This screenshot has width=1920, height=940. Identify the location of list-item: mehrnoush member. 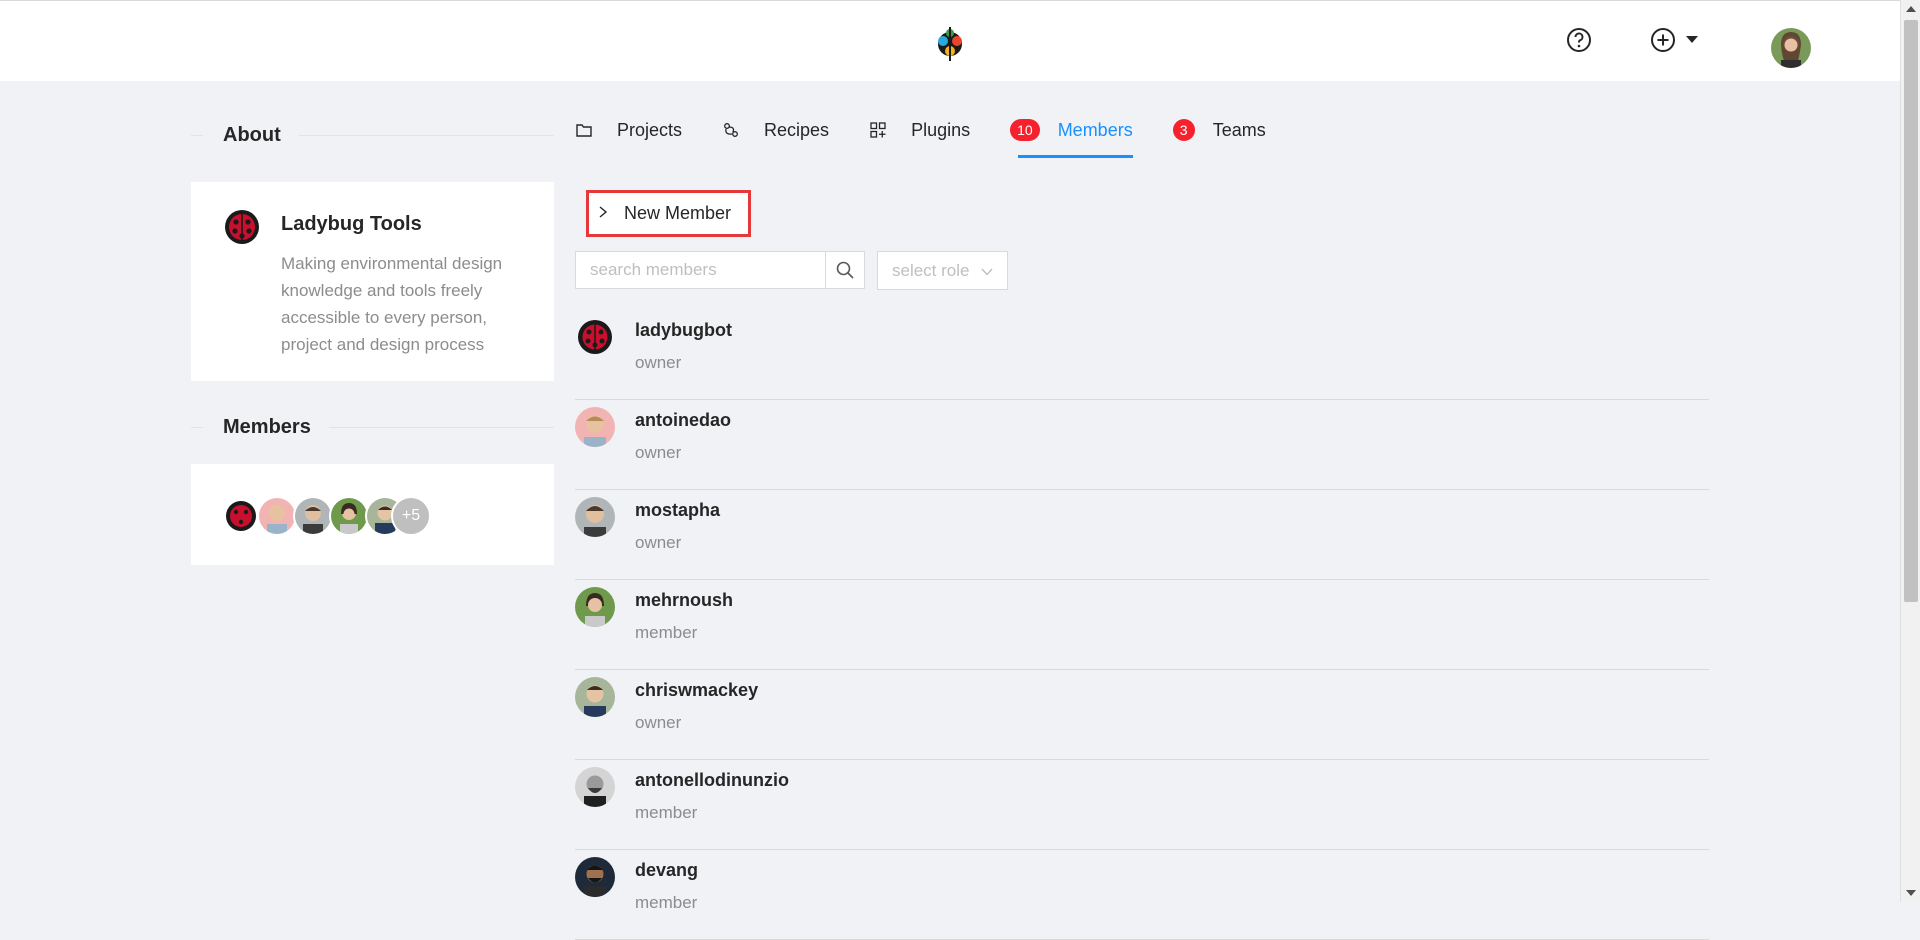
(1142, 625).